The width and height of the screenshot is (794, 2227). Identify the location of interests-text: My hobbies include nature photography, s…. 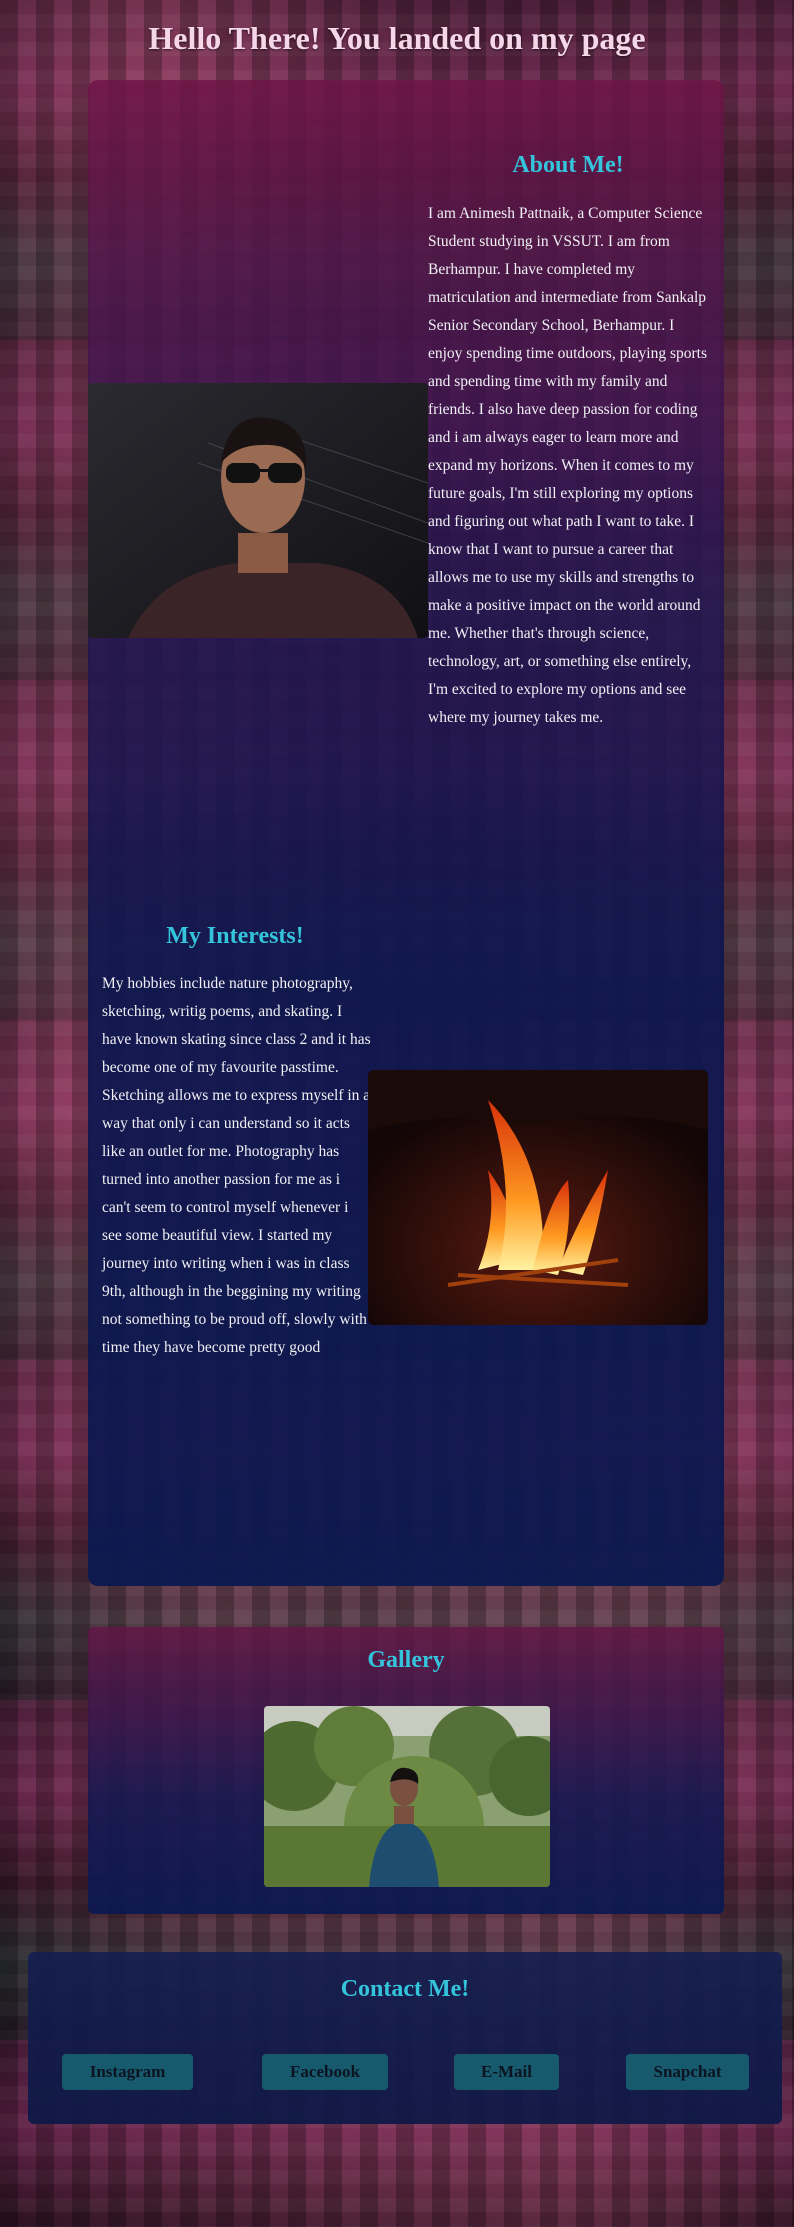
(236, 1165).